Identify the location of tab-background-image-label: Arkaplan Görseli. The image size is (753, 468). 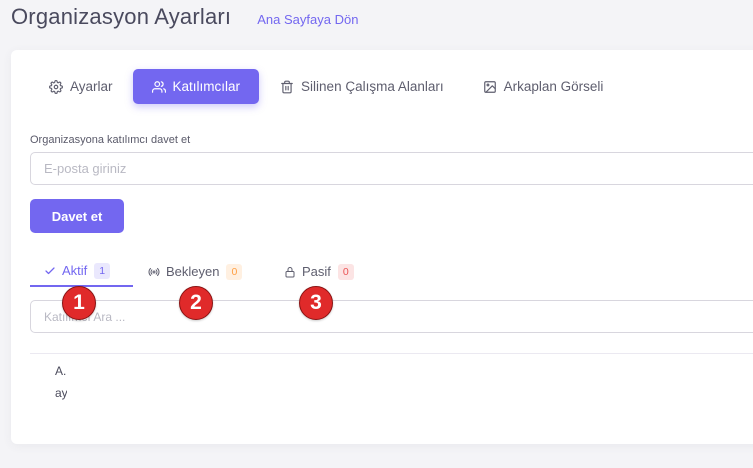
(553, 86).